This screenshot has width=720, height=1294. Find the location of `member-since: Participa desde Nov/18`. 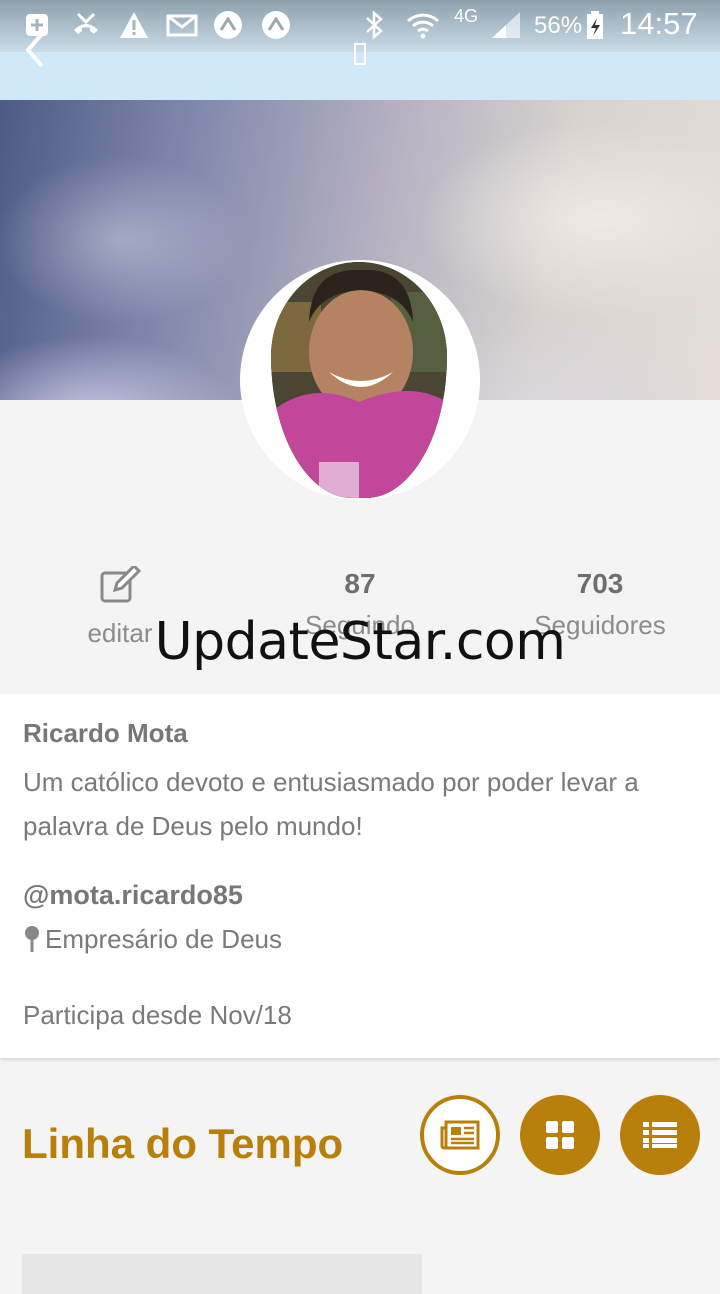

member-since: Participa desde Nov/18 is located at coordinates (157, 1015).